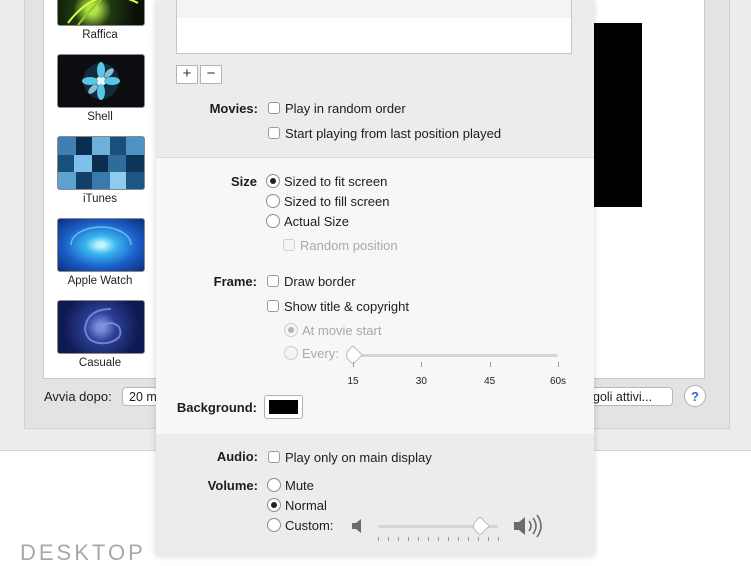  I want to click on screensaver-thumb-raffica, so click(101, 13).